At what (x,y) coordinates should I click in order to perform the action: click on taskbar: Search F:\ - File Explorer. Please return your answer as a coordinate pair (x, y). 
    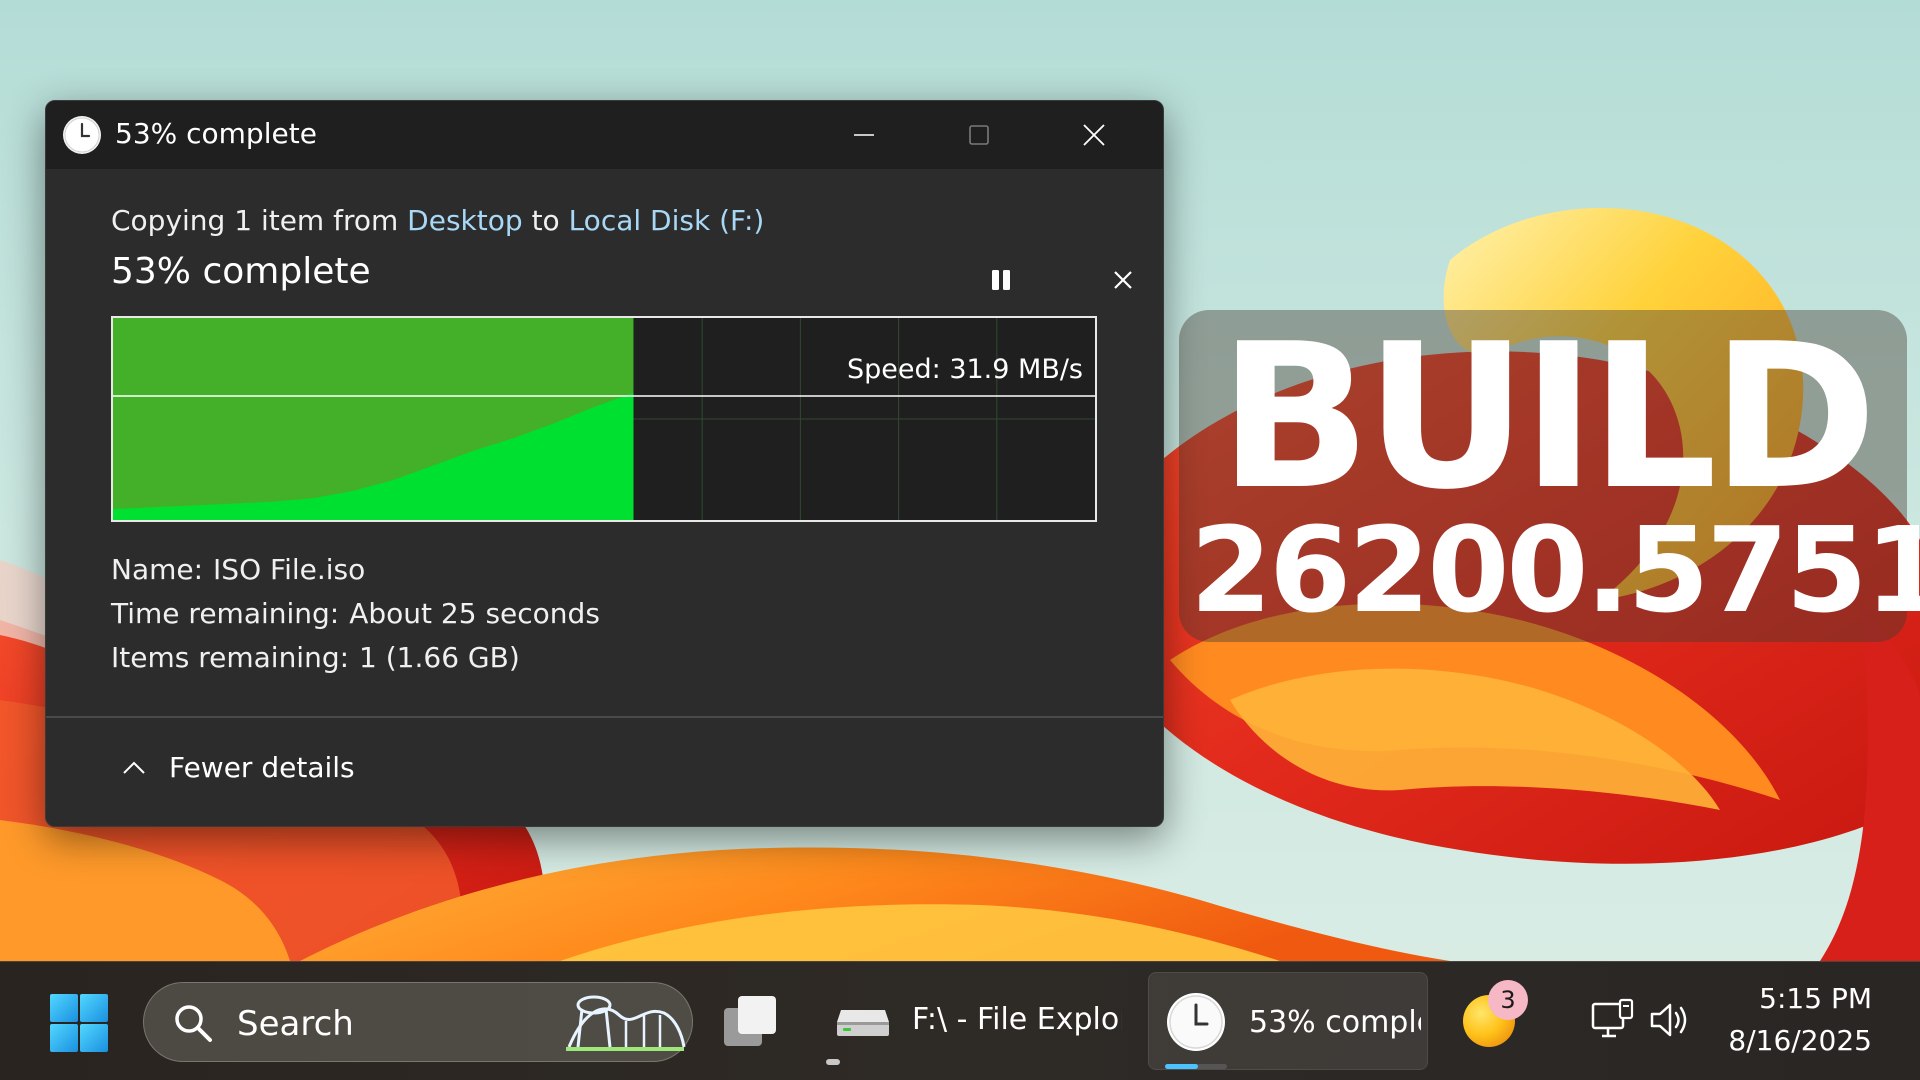
    Looking at the image, I should click on (960, 1020).